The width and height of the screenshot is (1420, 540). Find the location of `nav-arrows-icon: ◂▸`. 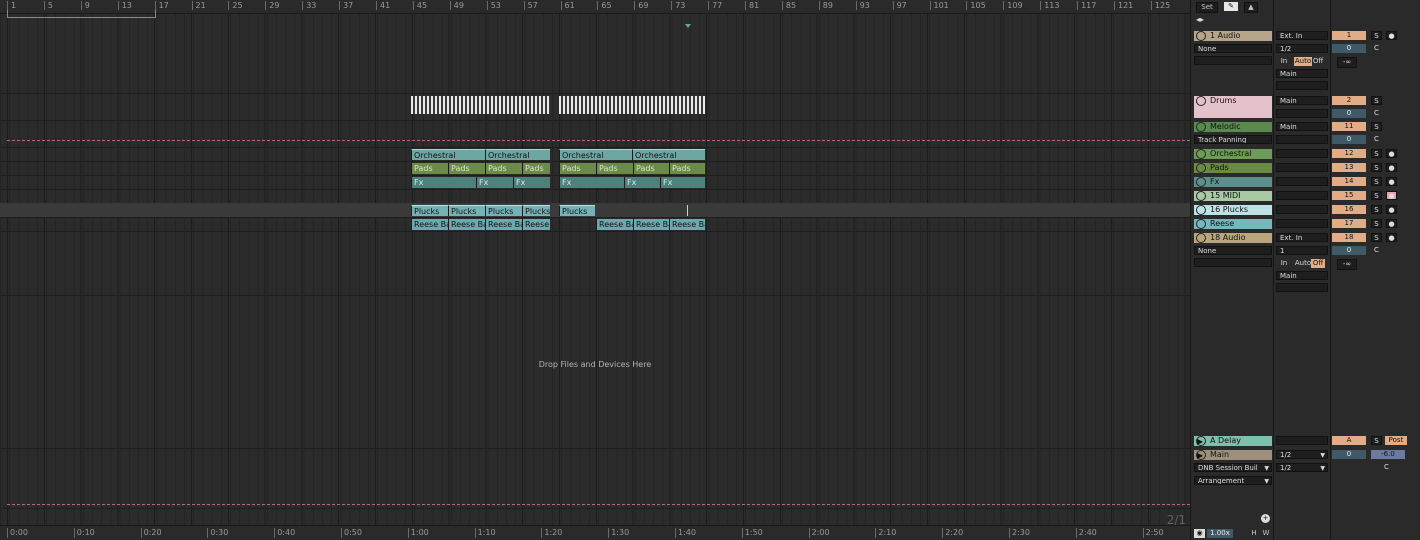

nav-arrows-icon: ◂▸ is located at coordinates (1200, 19).